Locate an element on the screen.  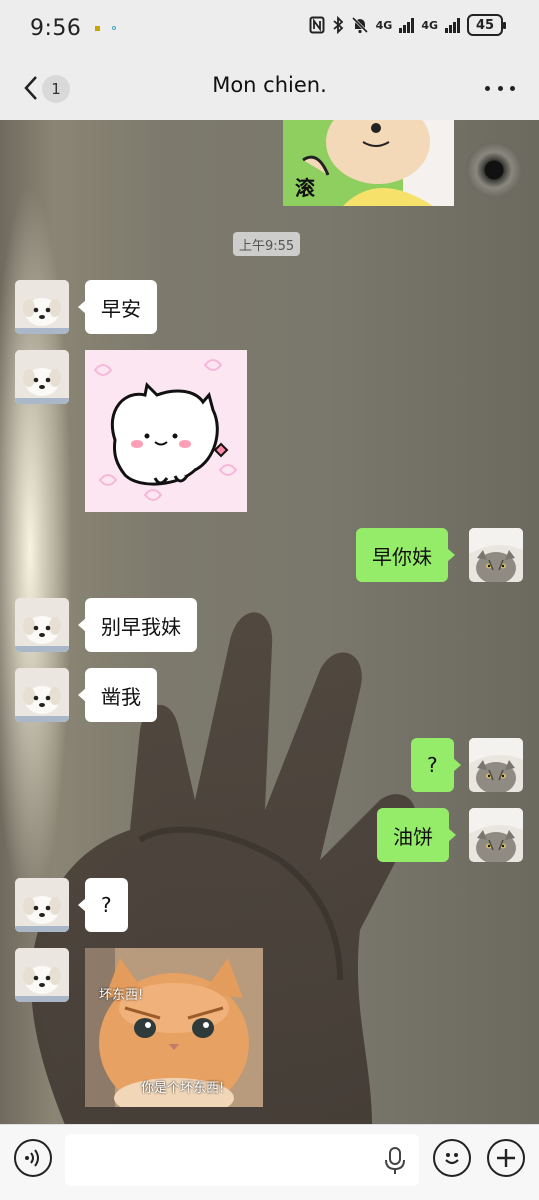
sticker-roll-message: 滚 is located at coordinates (368, 163).